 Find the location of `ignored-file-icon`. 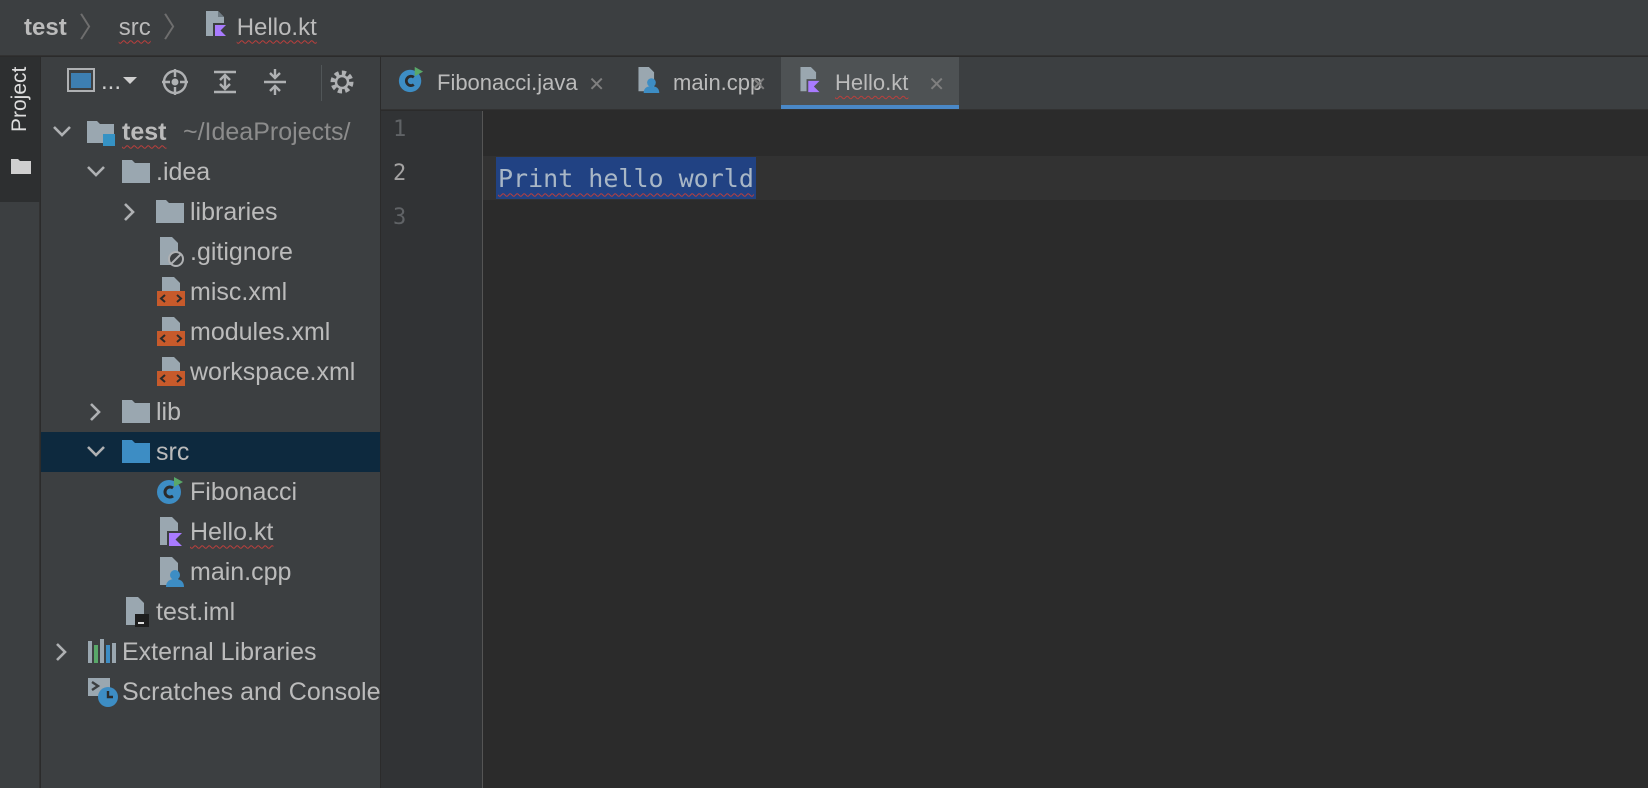

ignored-file-icon is located at coordinates (171, 251).